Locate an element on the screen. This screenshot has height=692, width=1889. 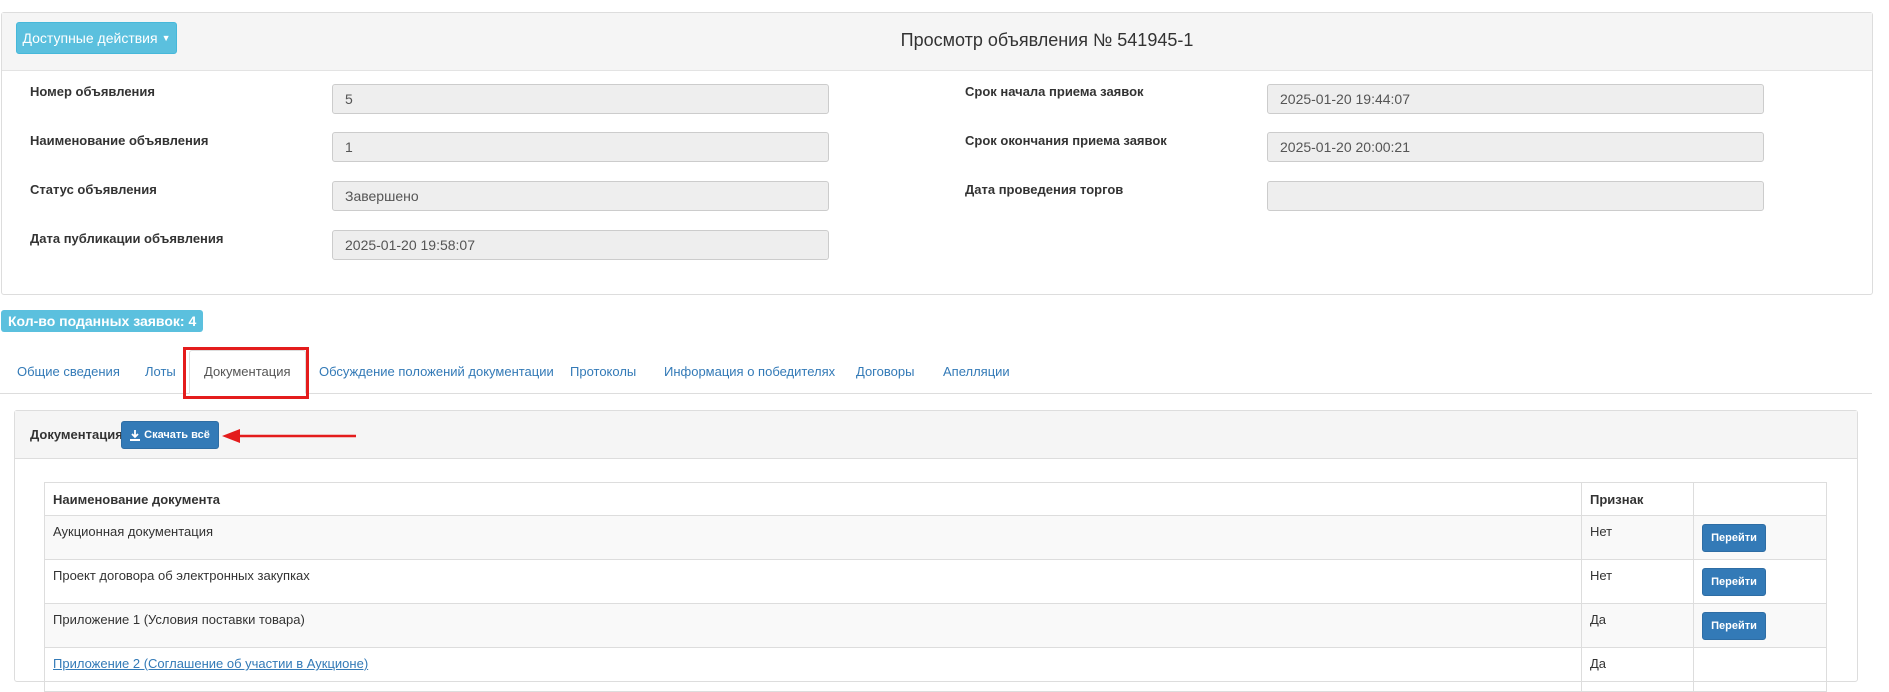
tab-contracts: Договоры is located at coordinates (885, 371).